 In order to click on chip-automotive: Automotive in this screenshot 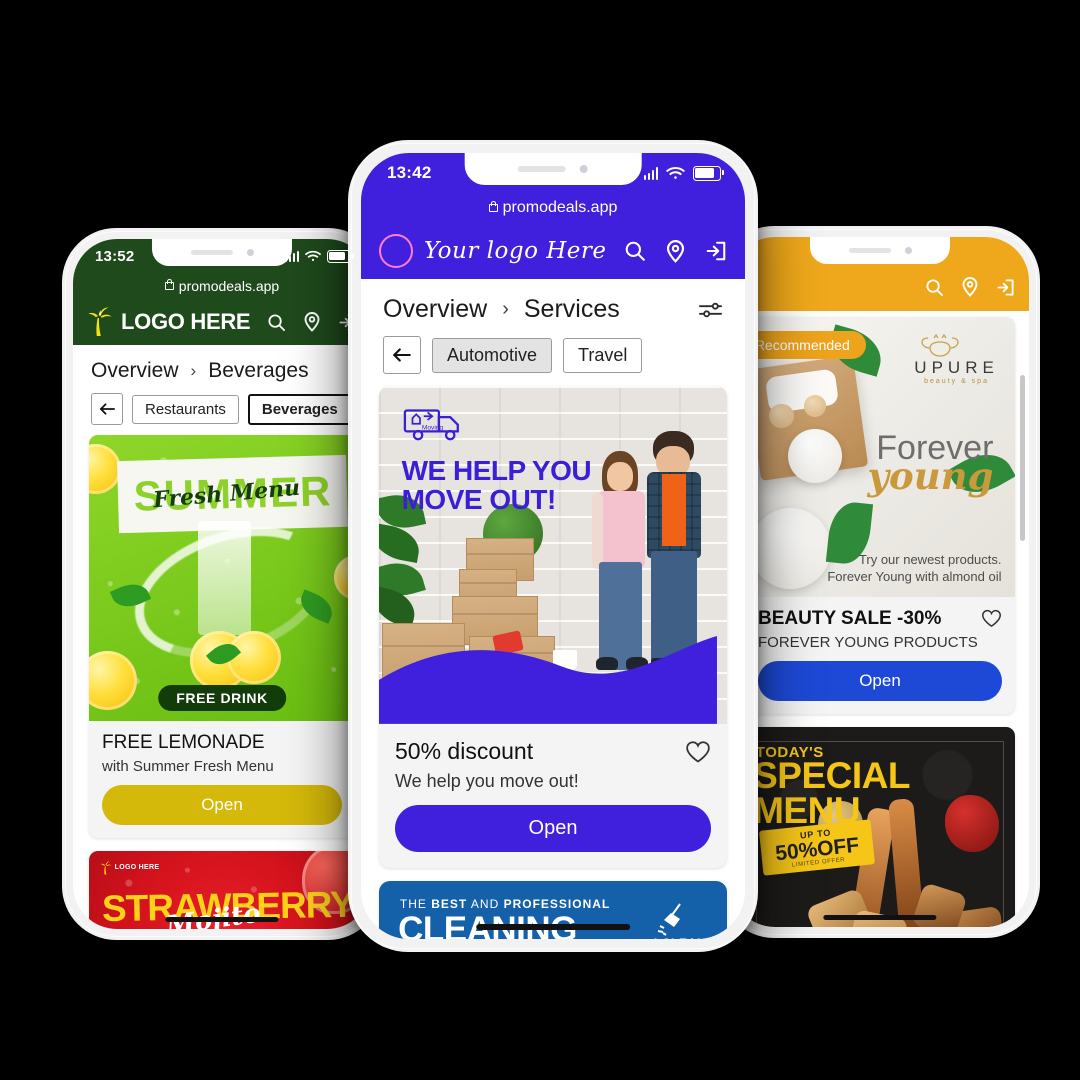, I will do `click(492, 355)`.